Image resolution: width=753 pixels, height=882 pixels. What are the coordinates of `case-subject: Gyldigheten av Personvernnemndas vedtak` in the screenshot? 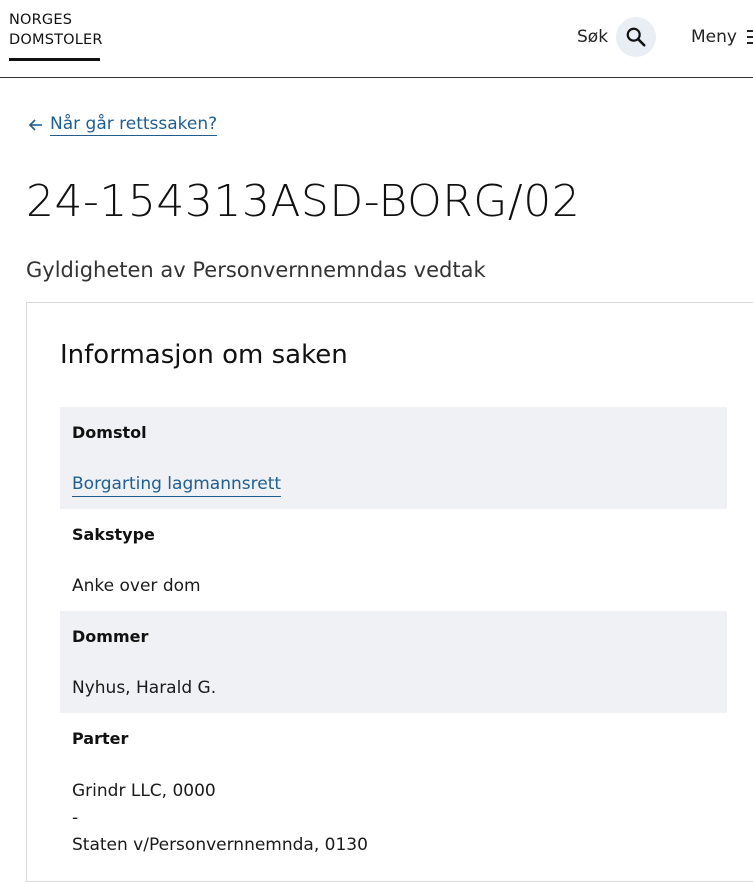 It's located at (256, 270).